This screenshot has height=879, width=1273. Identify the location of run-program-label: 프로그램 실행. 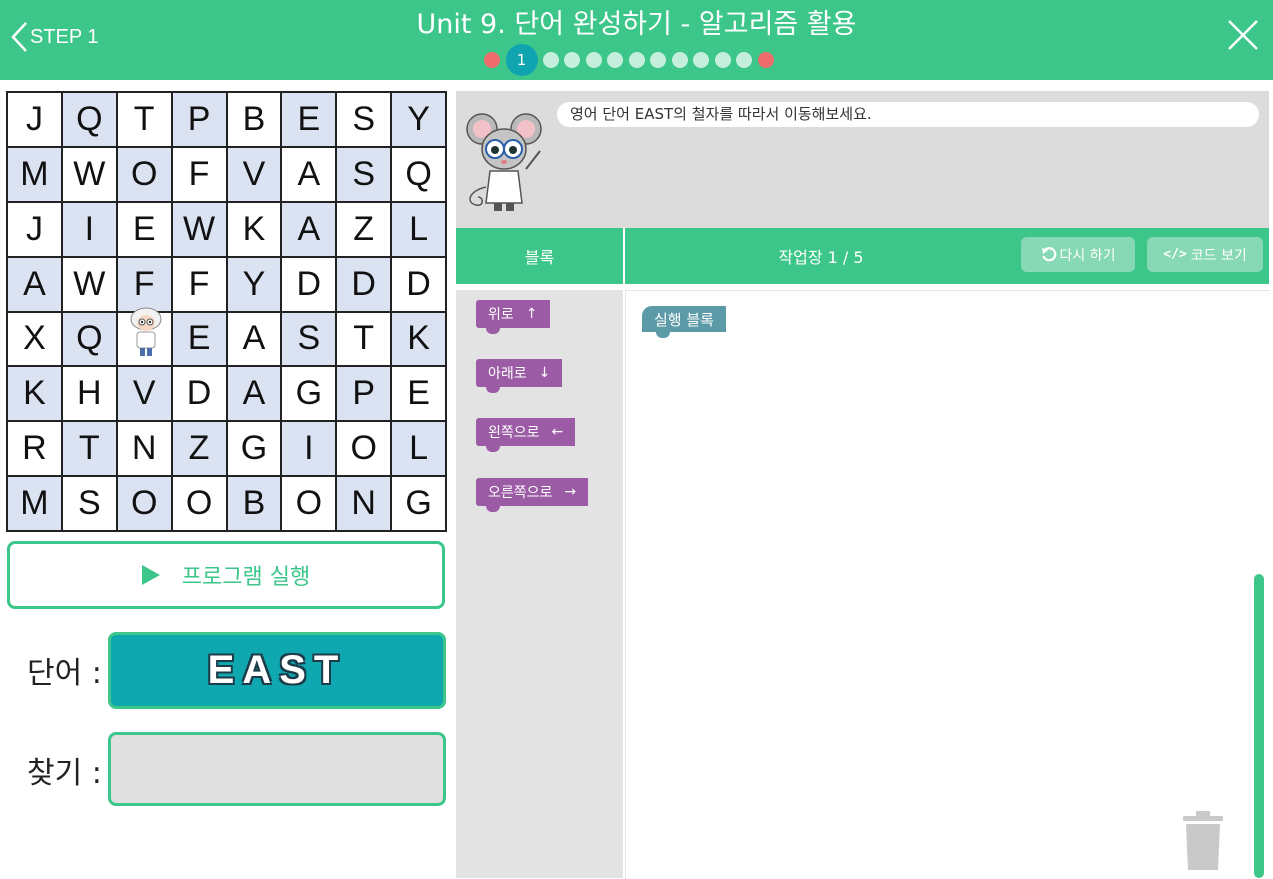
(246, 577).